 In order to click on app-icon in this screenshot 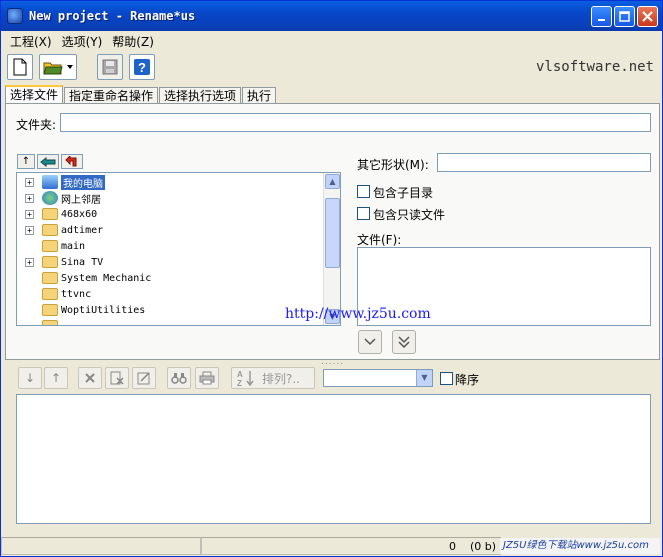, I will do `click(15, 16)`.